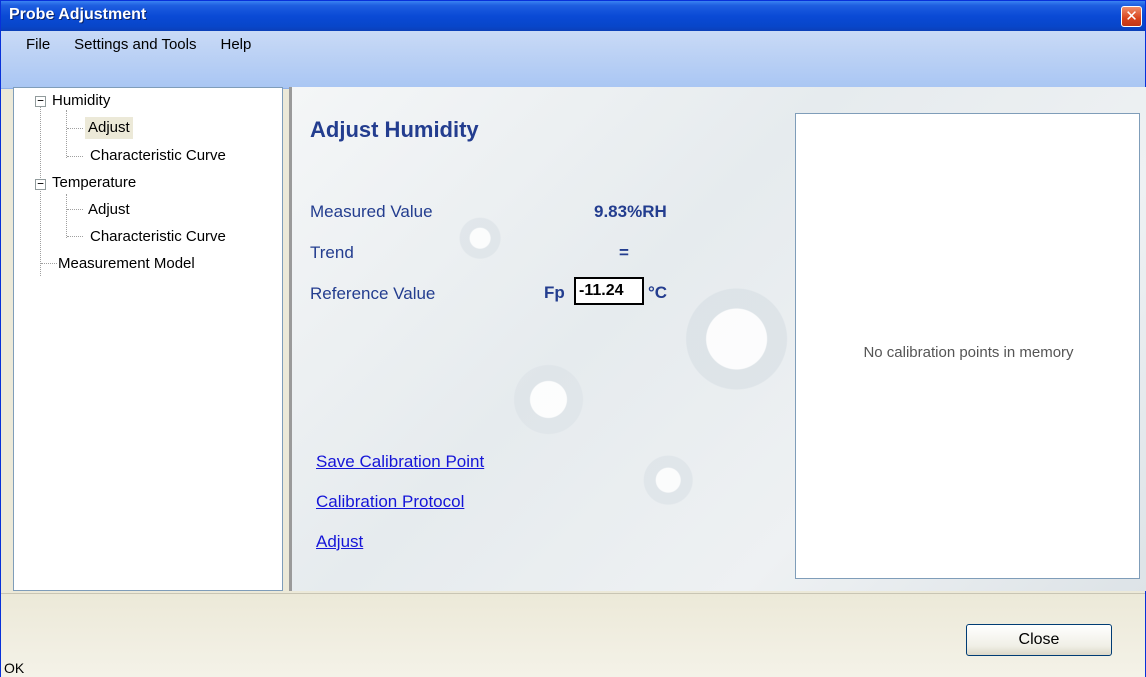 This screenshot has width=1146, height=677. Describe the element at coordinates (158, 237) in the screenshot. I see `tree-item-temperature-characteristic-curve: Characteristic Curve` at that location.